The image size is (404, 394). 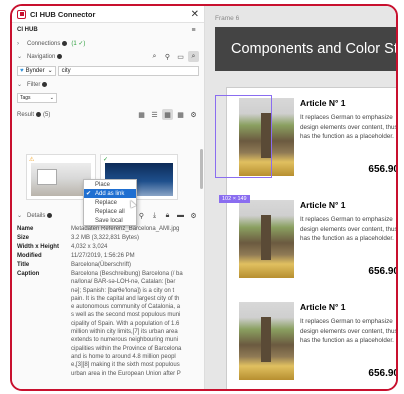 I want to click on menu-item-save-local: Save local, so click(x=110, y=220).